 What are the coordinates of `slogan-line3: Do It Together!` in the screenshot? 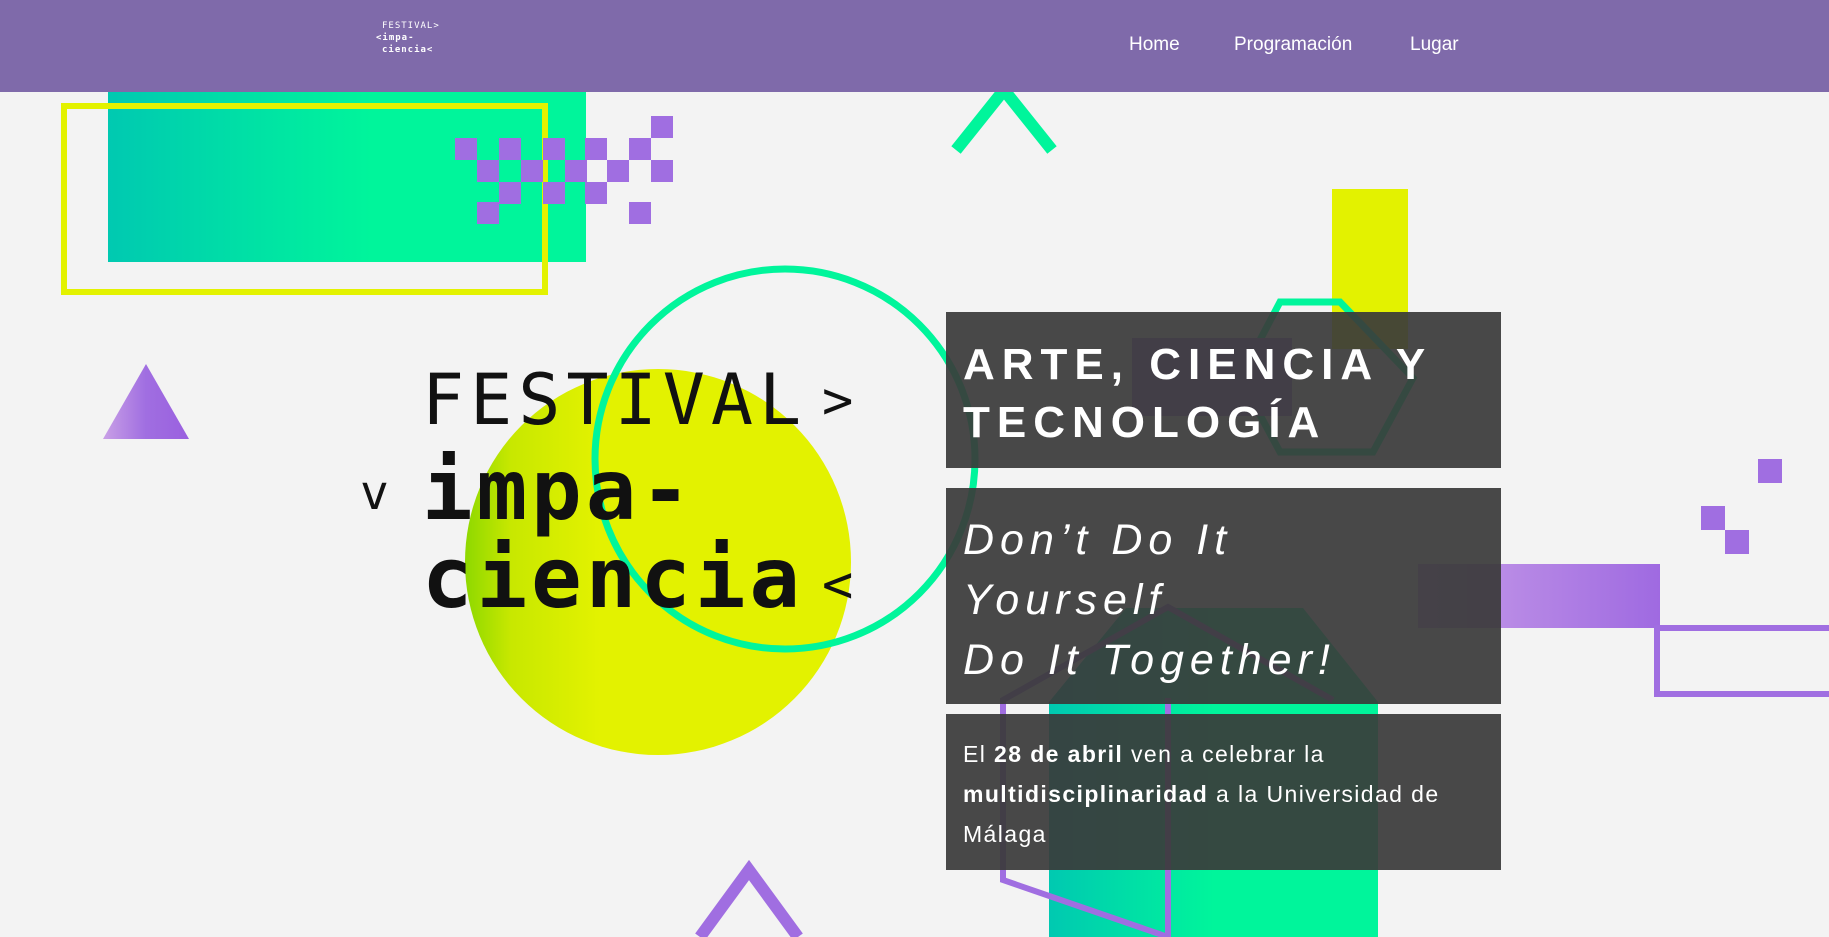 It's located at (1149, 660).